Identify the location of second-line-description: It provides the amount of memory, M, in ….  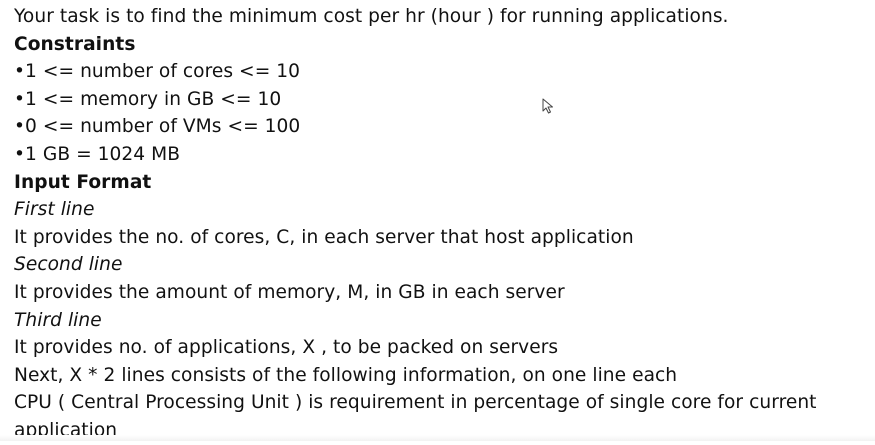
(289, 292).